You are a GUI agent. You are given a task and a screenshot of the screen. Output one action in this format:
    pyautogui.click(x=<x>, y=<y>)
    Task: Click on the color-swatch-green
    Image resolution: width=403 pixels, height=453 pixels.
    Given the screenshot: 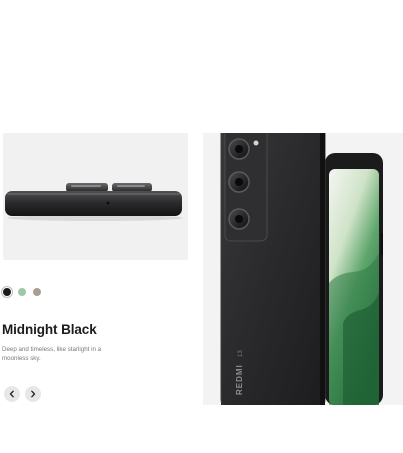 What is the action you would take?
    pyautogui.click(x=22, y=292)
    